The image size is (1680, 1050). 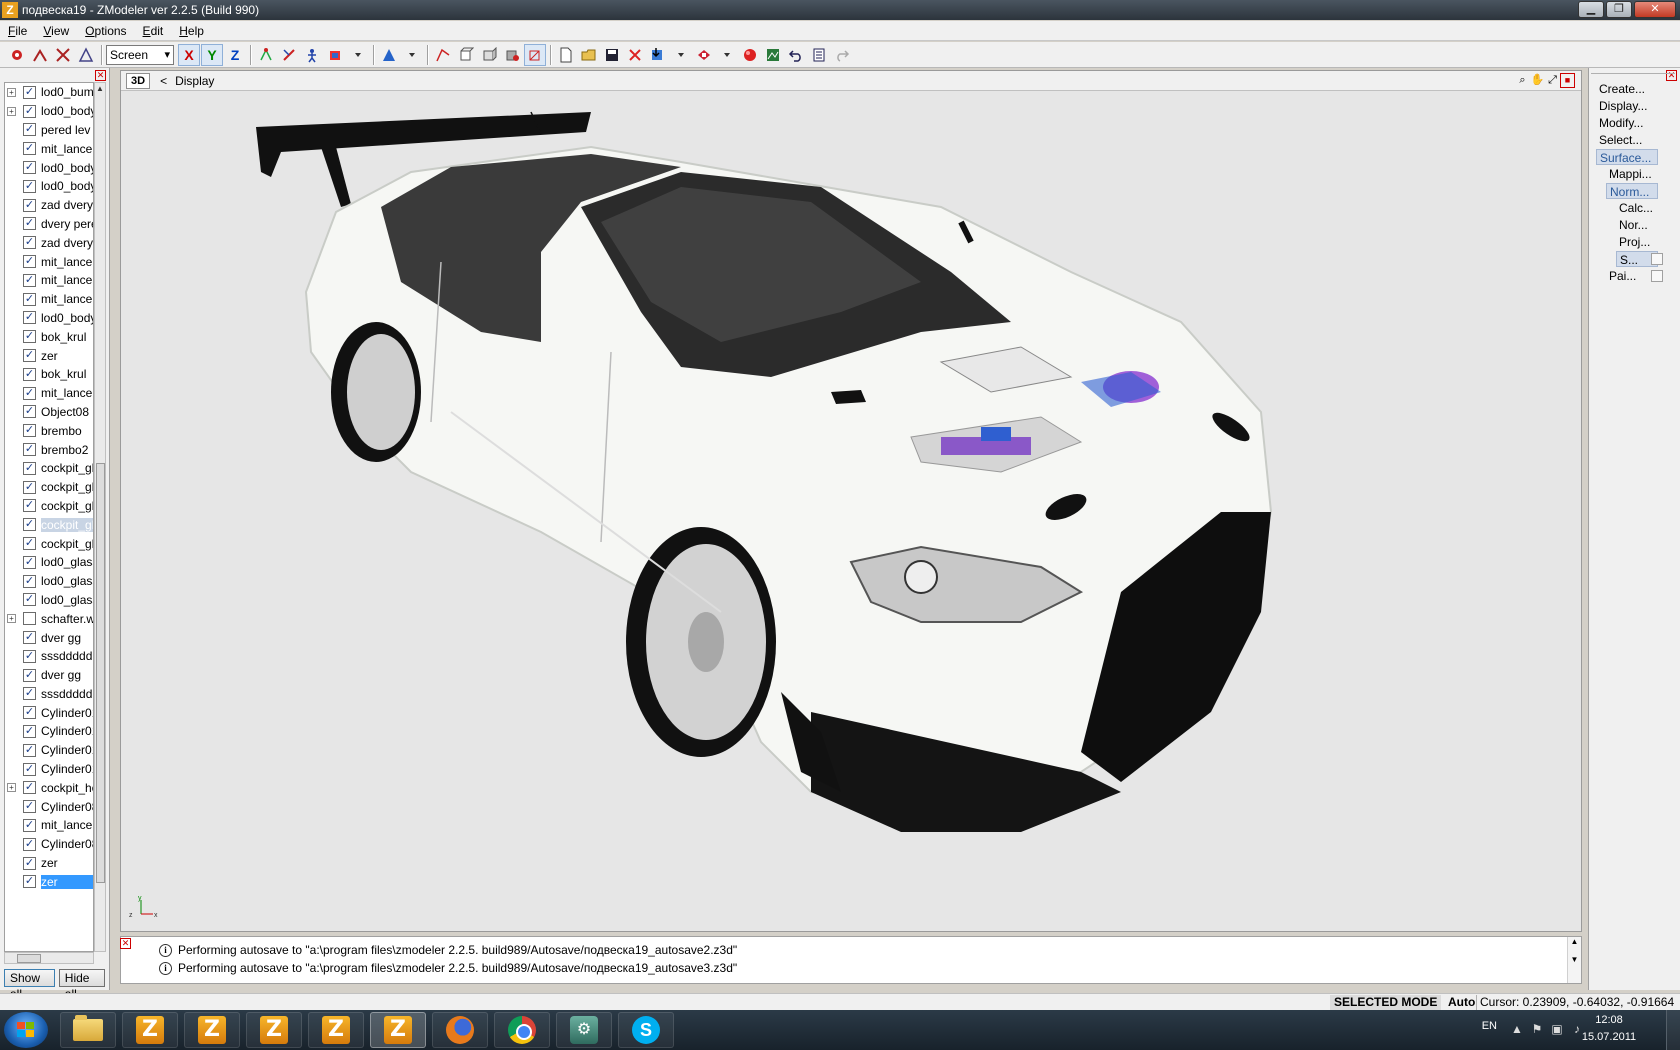 What do you see at coordinates (1657, 276) in the screenshot?
I see `command-option-toggle` at bounding box center [1657, 276].